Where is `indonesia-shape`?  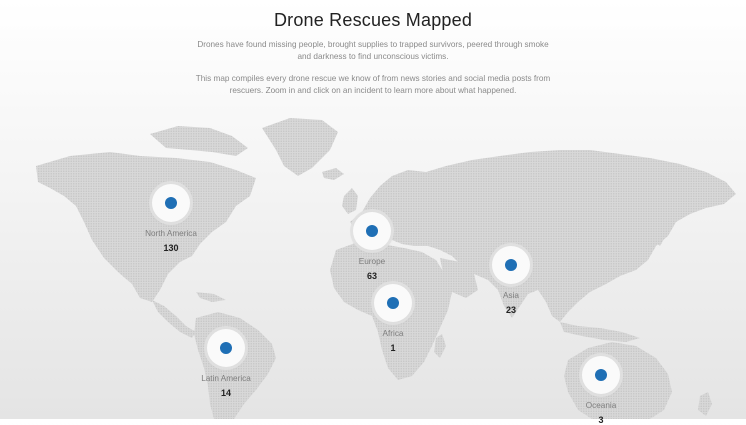
indonesia-shape is located at coordinates (600, 332).